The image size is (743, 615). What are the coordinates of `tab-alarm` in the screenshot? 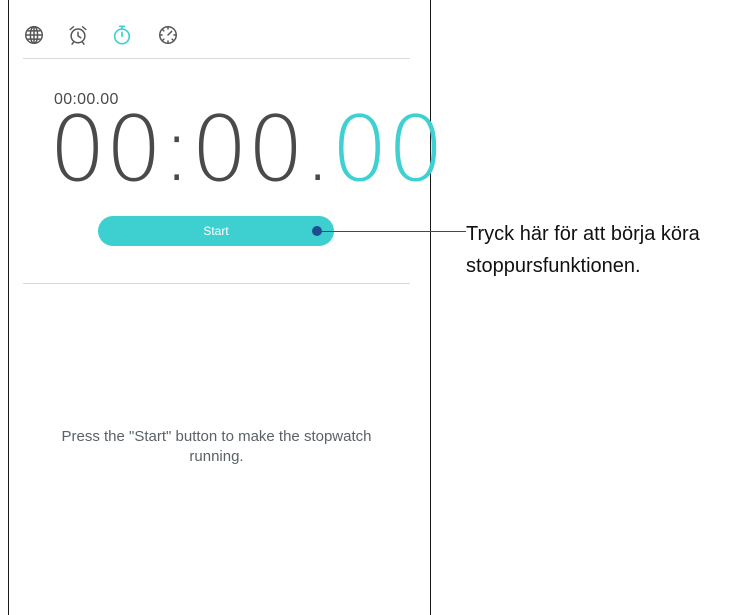 It's located at (78, 35).